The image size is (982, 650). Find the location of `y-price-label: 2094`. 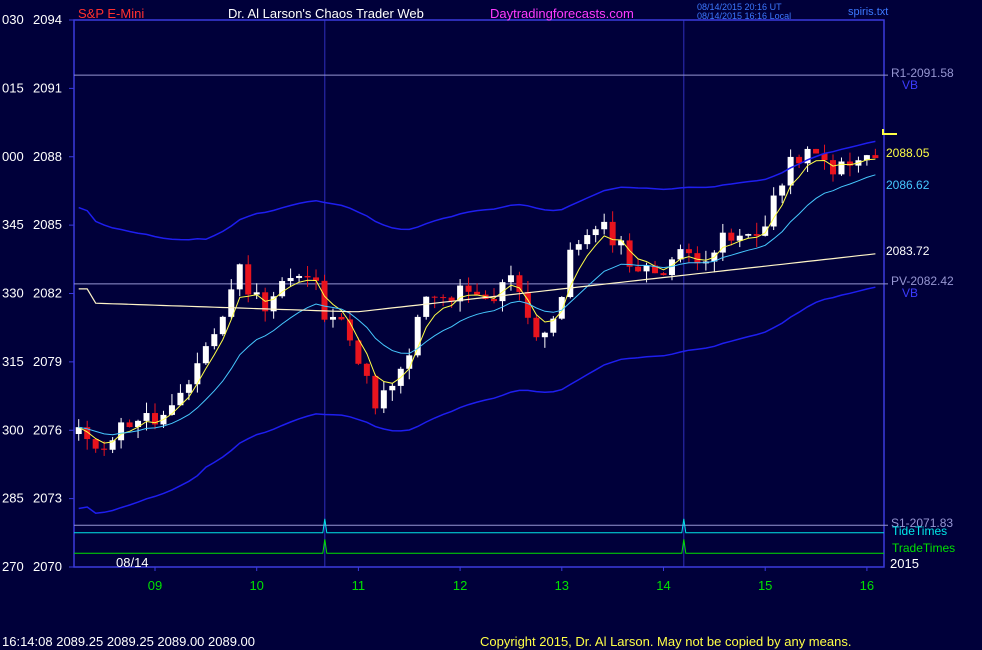

y-price-label: 2094 is located at coordinates (47, 19).